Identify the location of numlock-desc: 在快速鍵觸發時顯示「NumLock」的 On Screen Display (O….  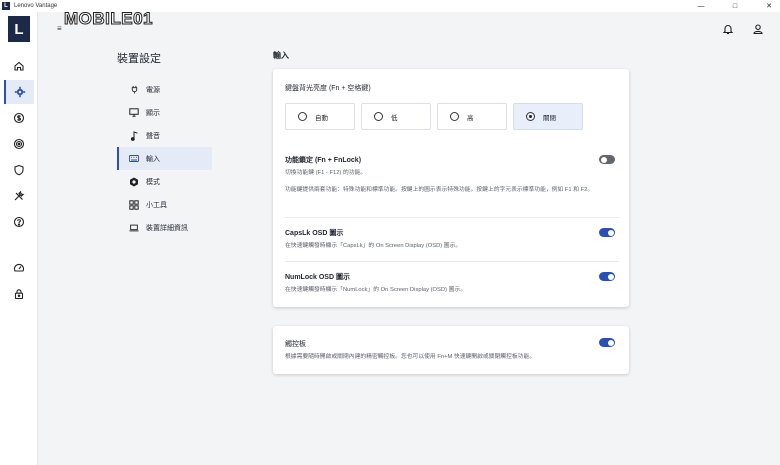
(376, 290).